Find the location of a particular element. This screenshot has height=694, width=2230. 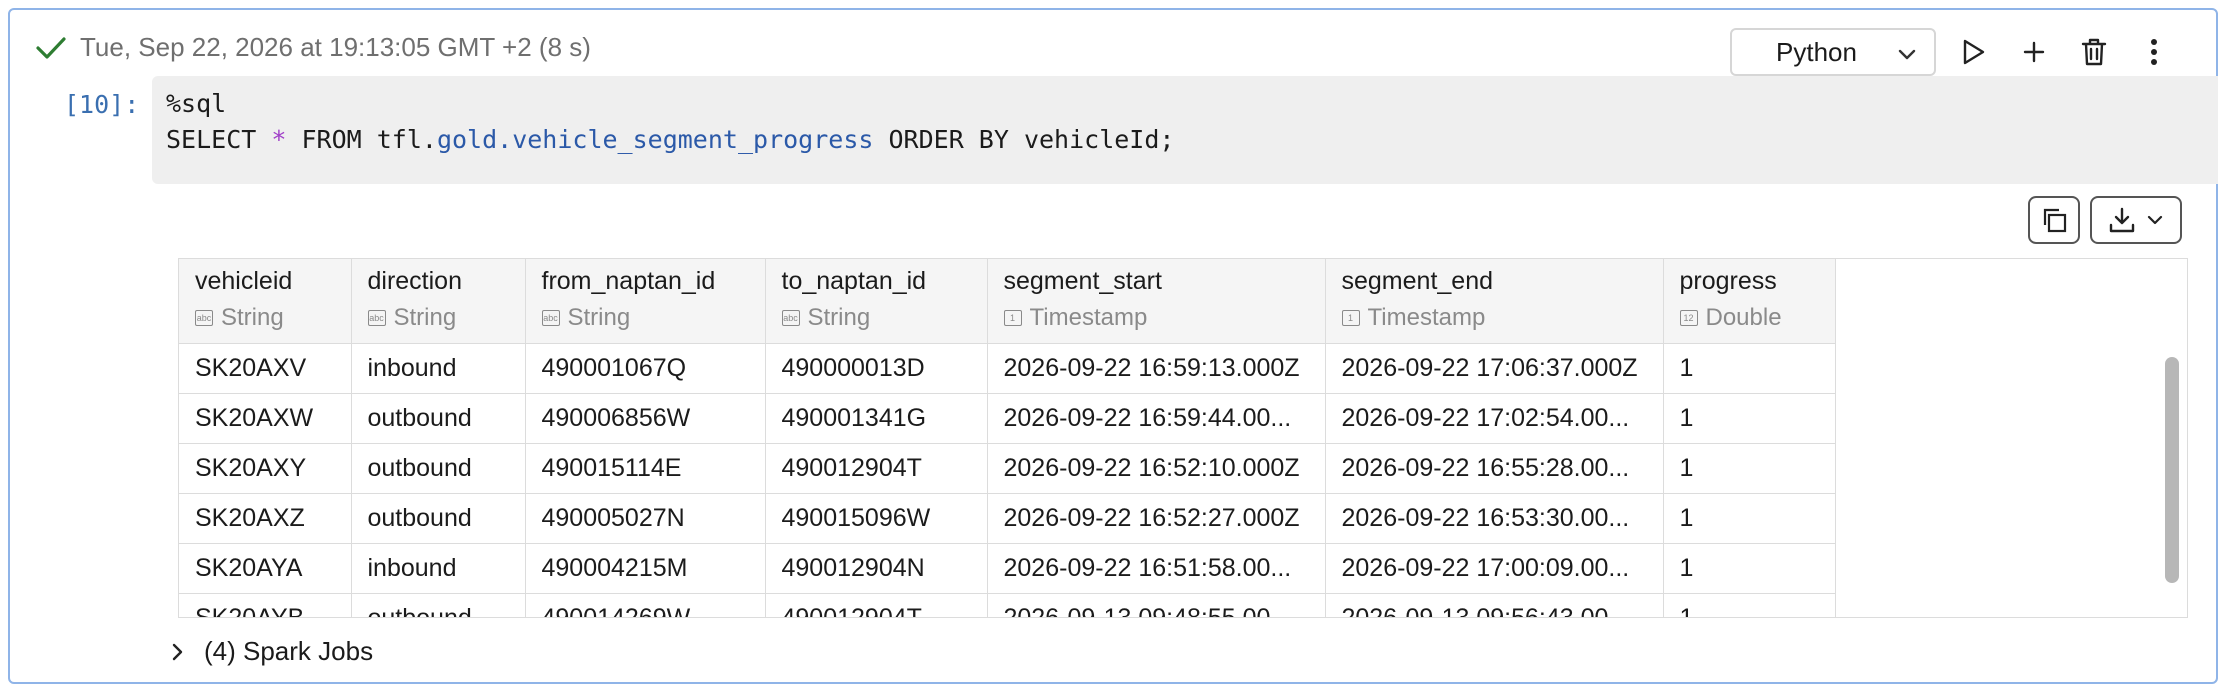

table-cell: SK20AXV is located at coordinates (265, 368).